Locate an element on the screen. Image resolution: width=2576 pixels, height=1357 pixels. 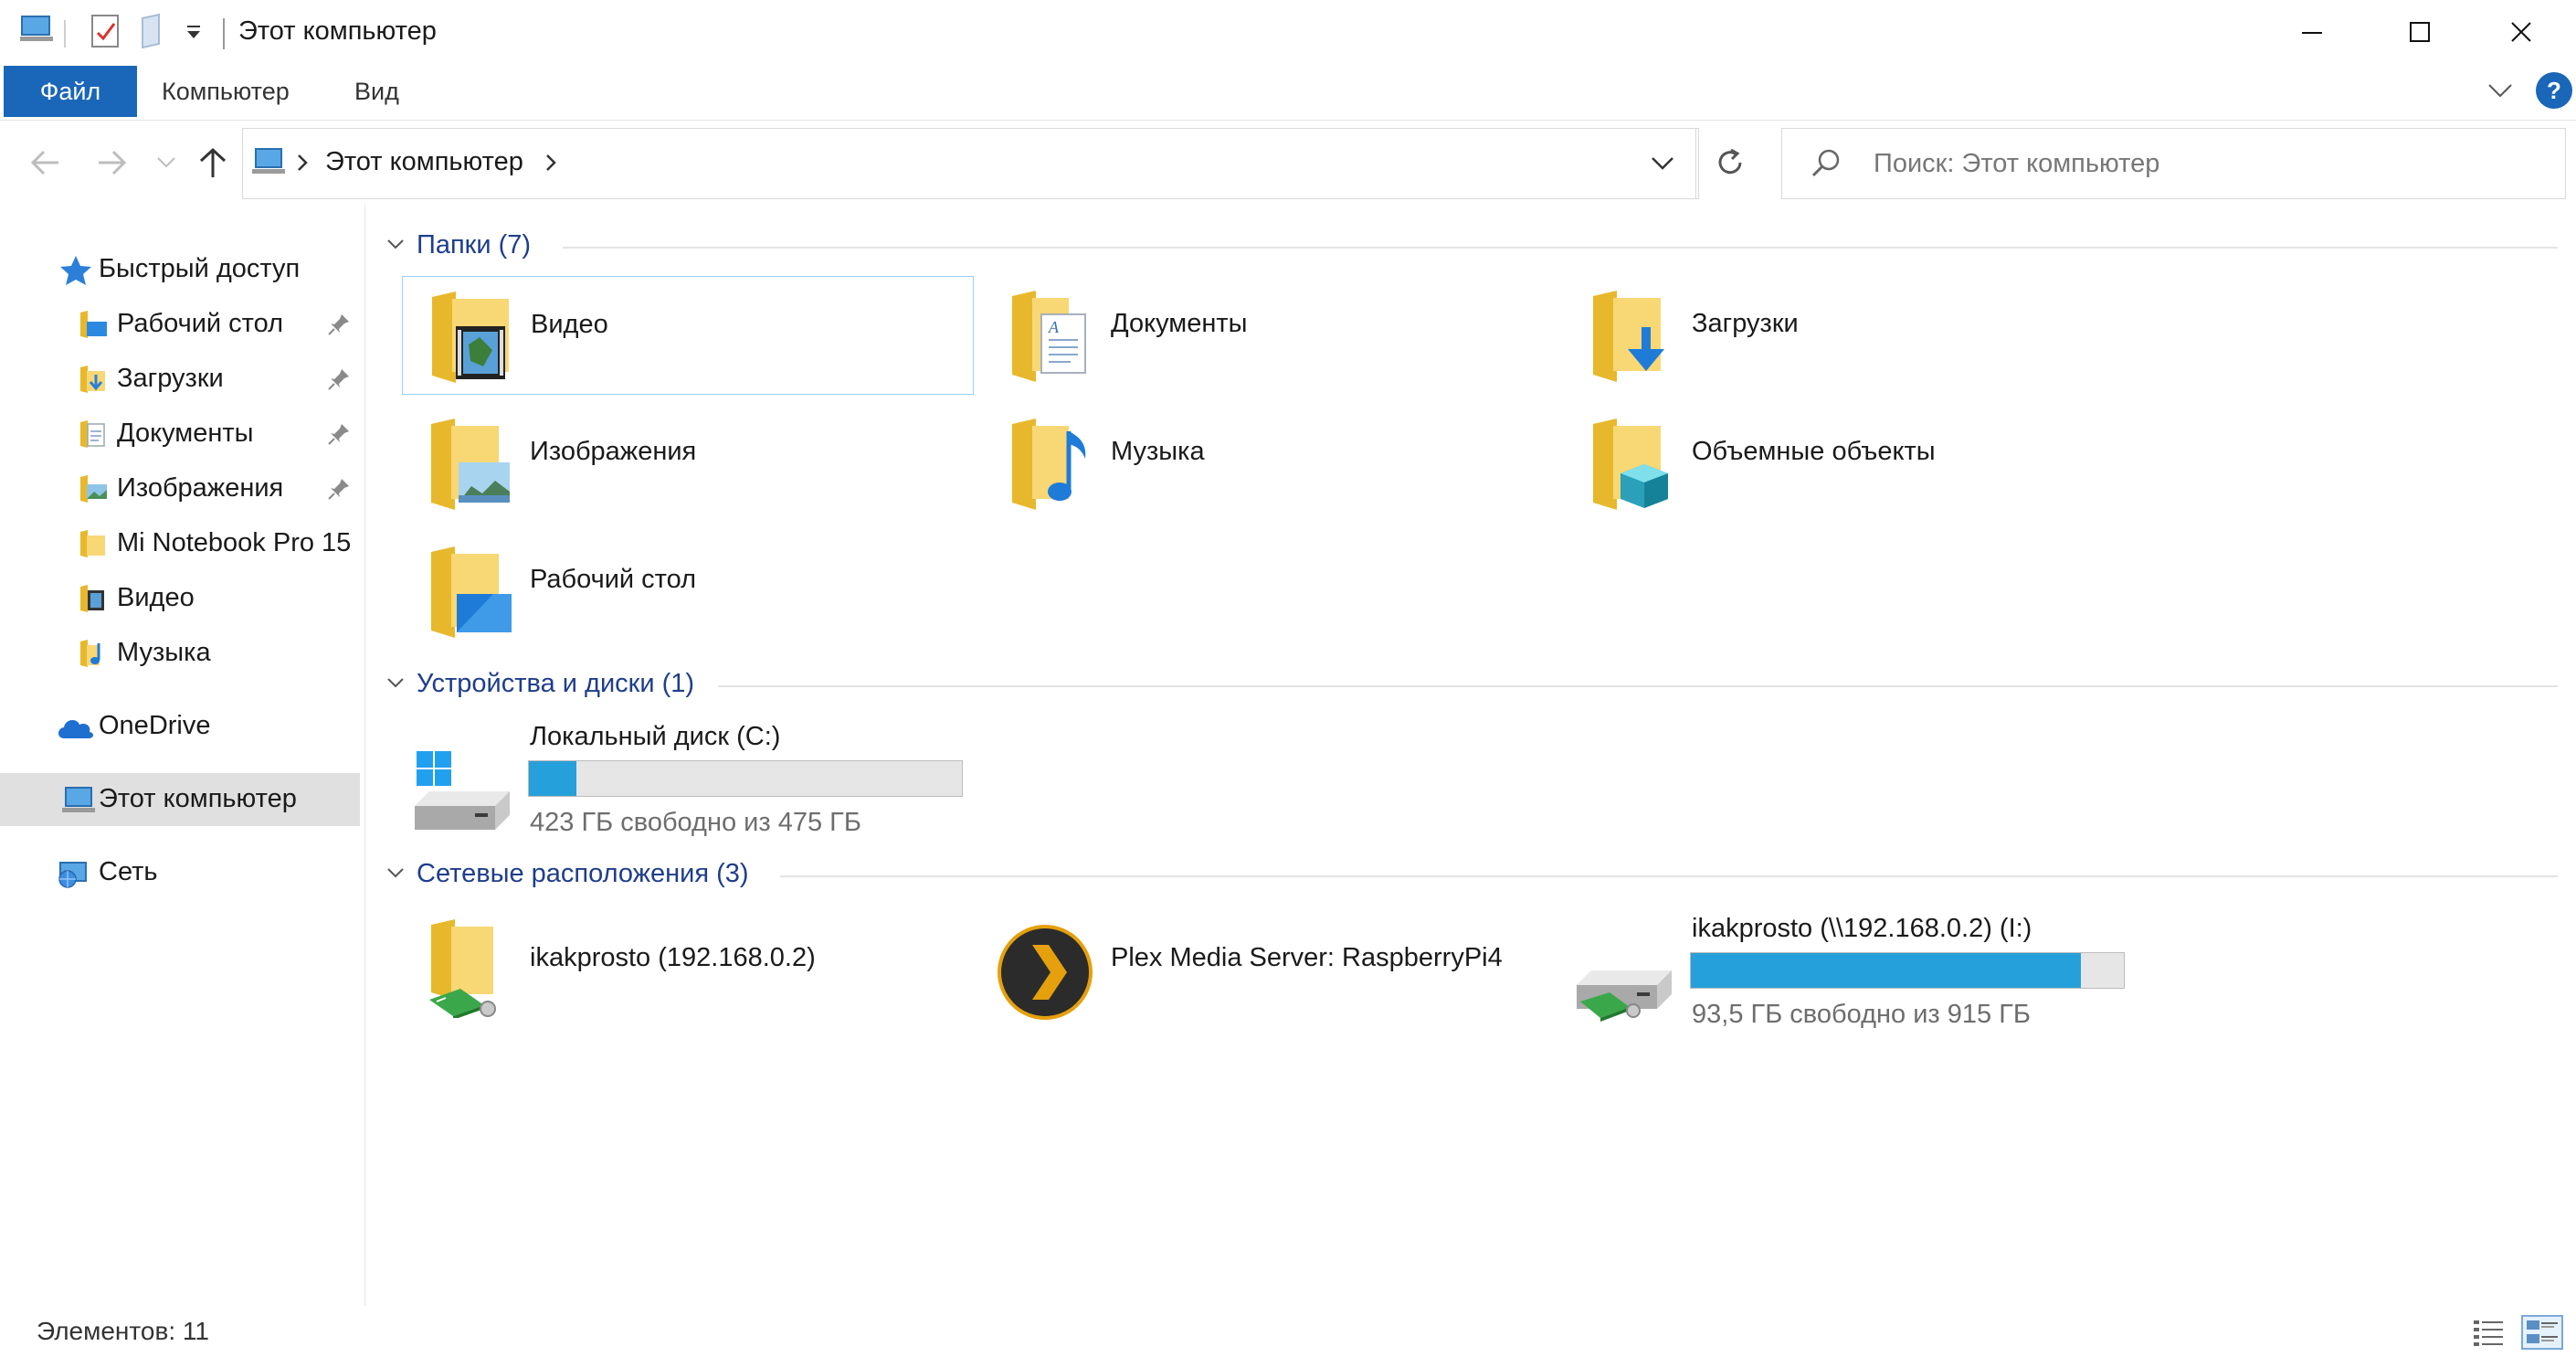
group-header-network: Сетевые расположения (3) is located at coordinates (1471, 874).